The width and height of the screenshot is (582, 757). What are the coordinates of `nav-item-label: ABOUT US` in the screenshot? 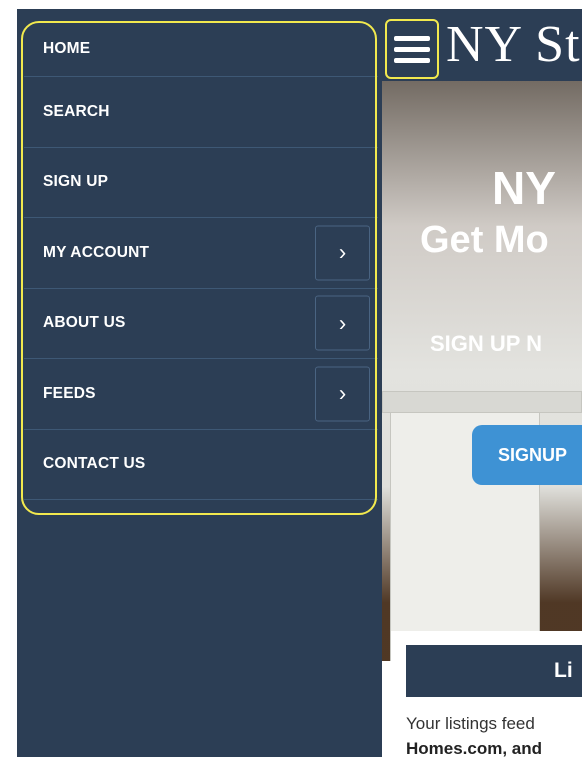 It's located at (84, 323).